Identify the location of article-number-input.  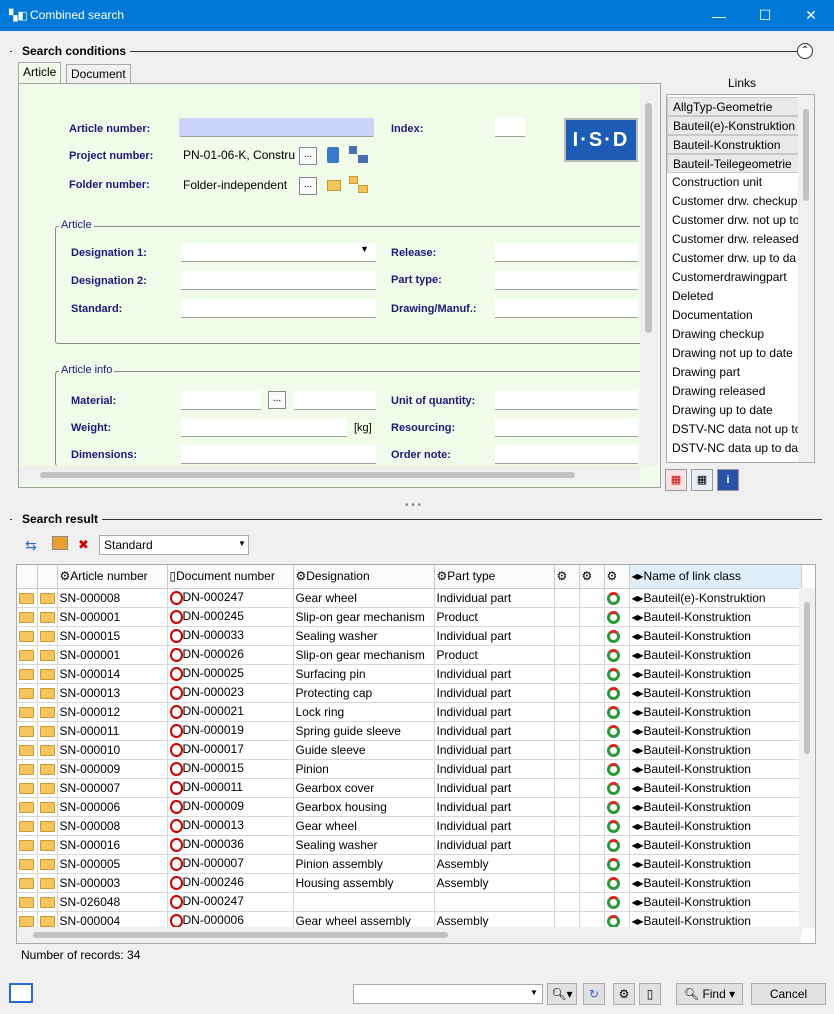
(276, 127).